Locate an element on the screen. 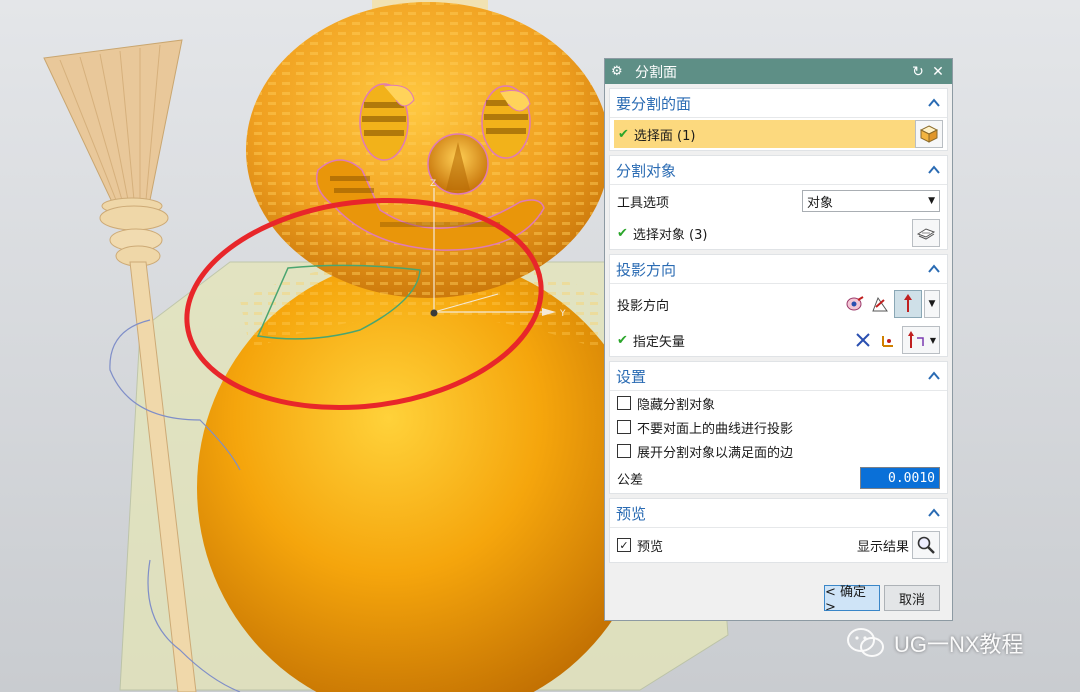 This screenshot has height=692, width=1080. group-header-split-objects: 分割对象 is located at coordinates (778, 170).